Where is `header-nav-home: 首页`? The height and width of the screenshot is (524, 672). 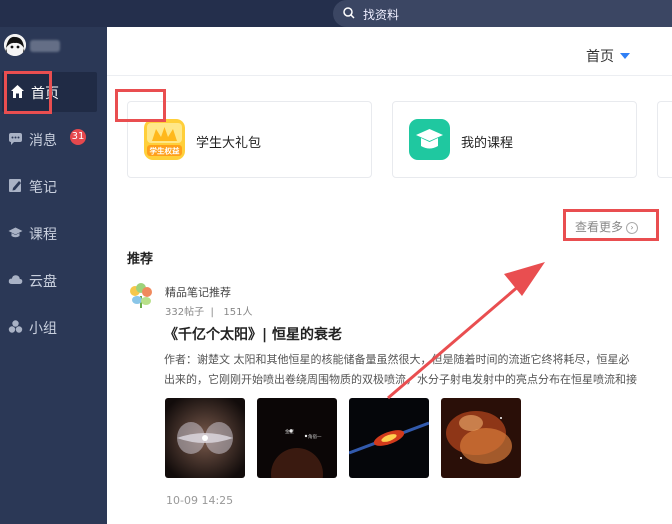 header-nav-home: 首页 is located at coordinates (600, 56).